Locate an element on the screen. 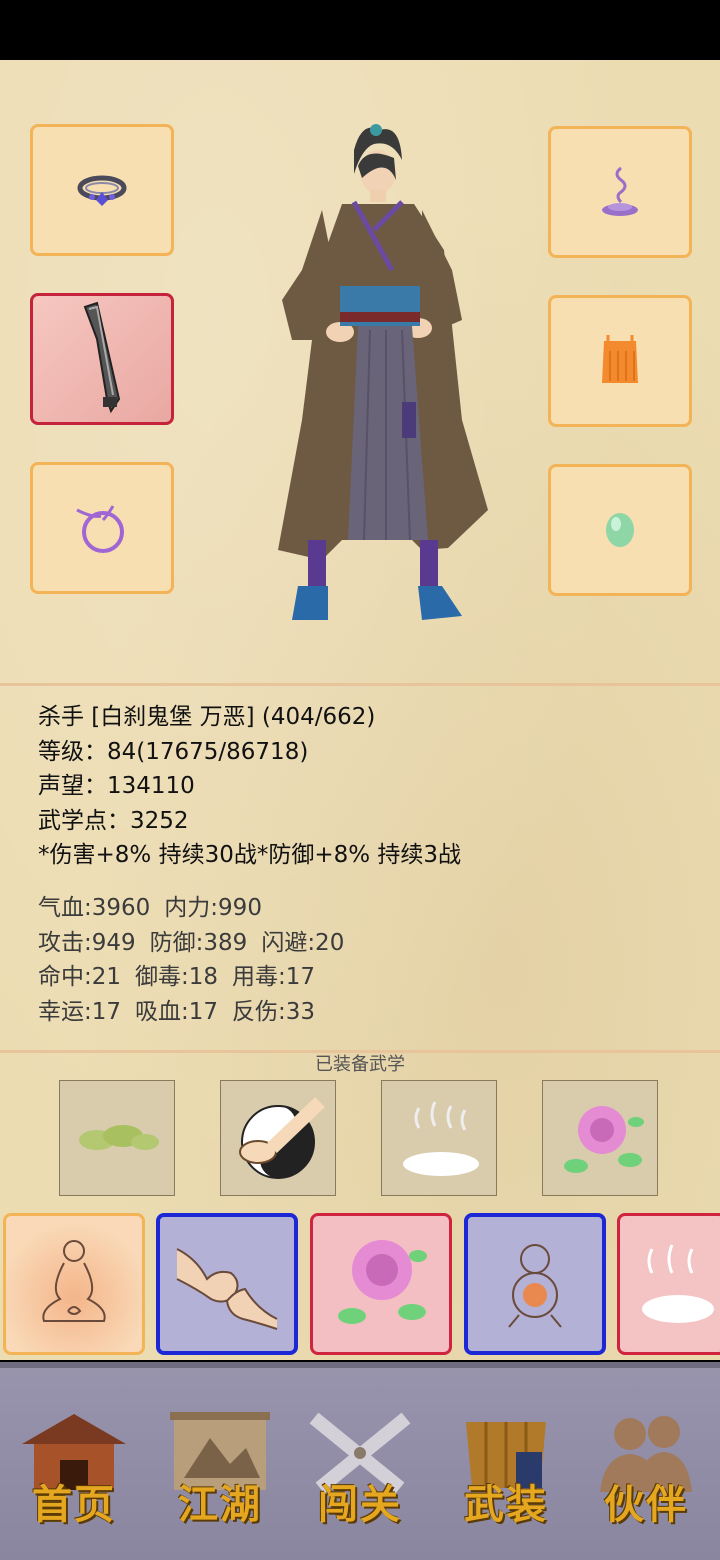 This screenshot has width=720, height=1560. equip-slot-incense is located at coordinates (620, 192).